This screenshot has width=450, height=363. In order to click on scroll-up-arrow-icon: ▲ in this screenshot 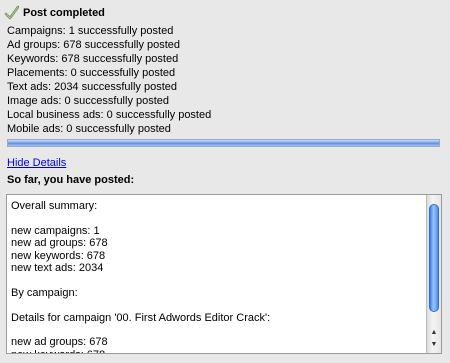, I will do `click(434, 333)`.